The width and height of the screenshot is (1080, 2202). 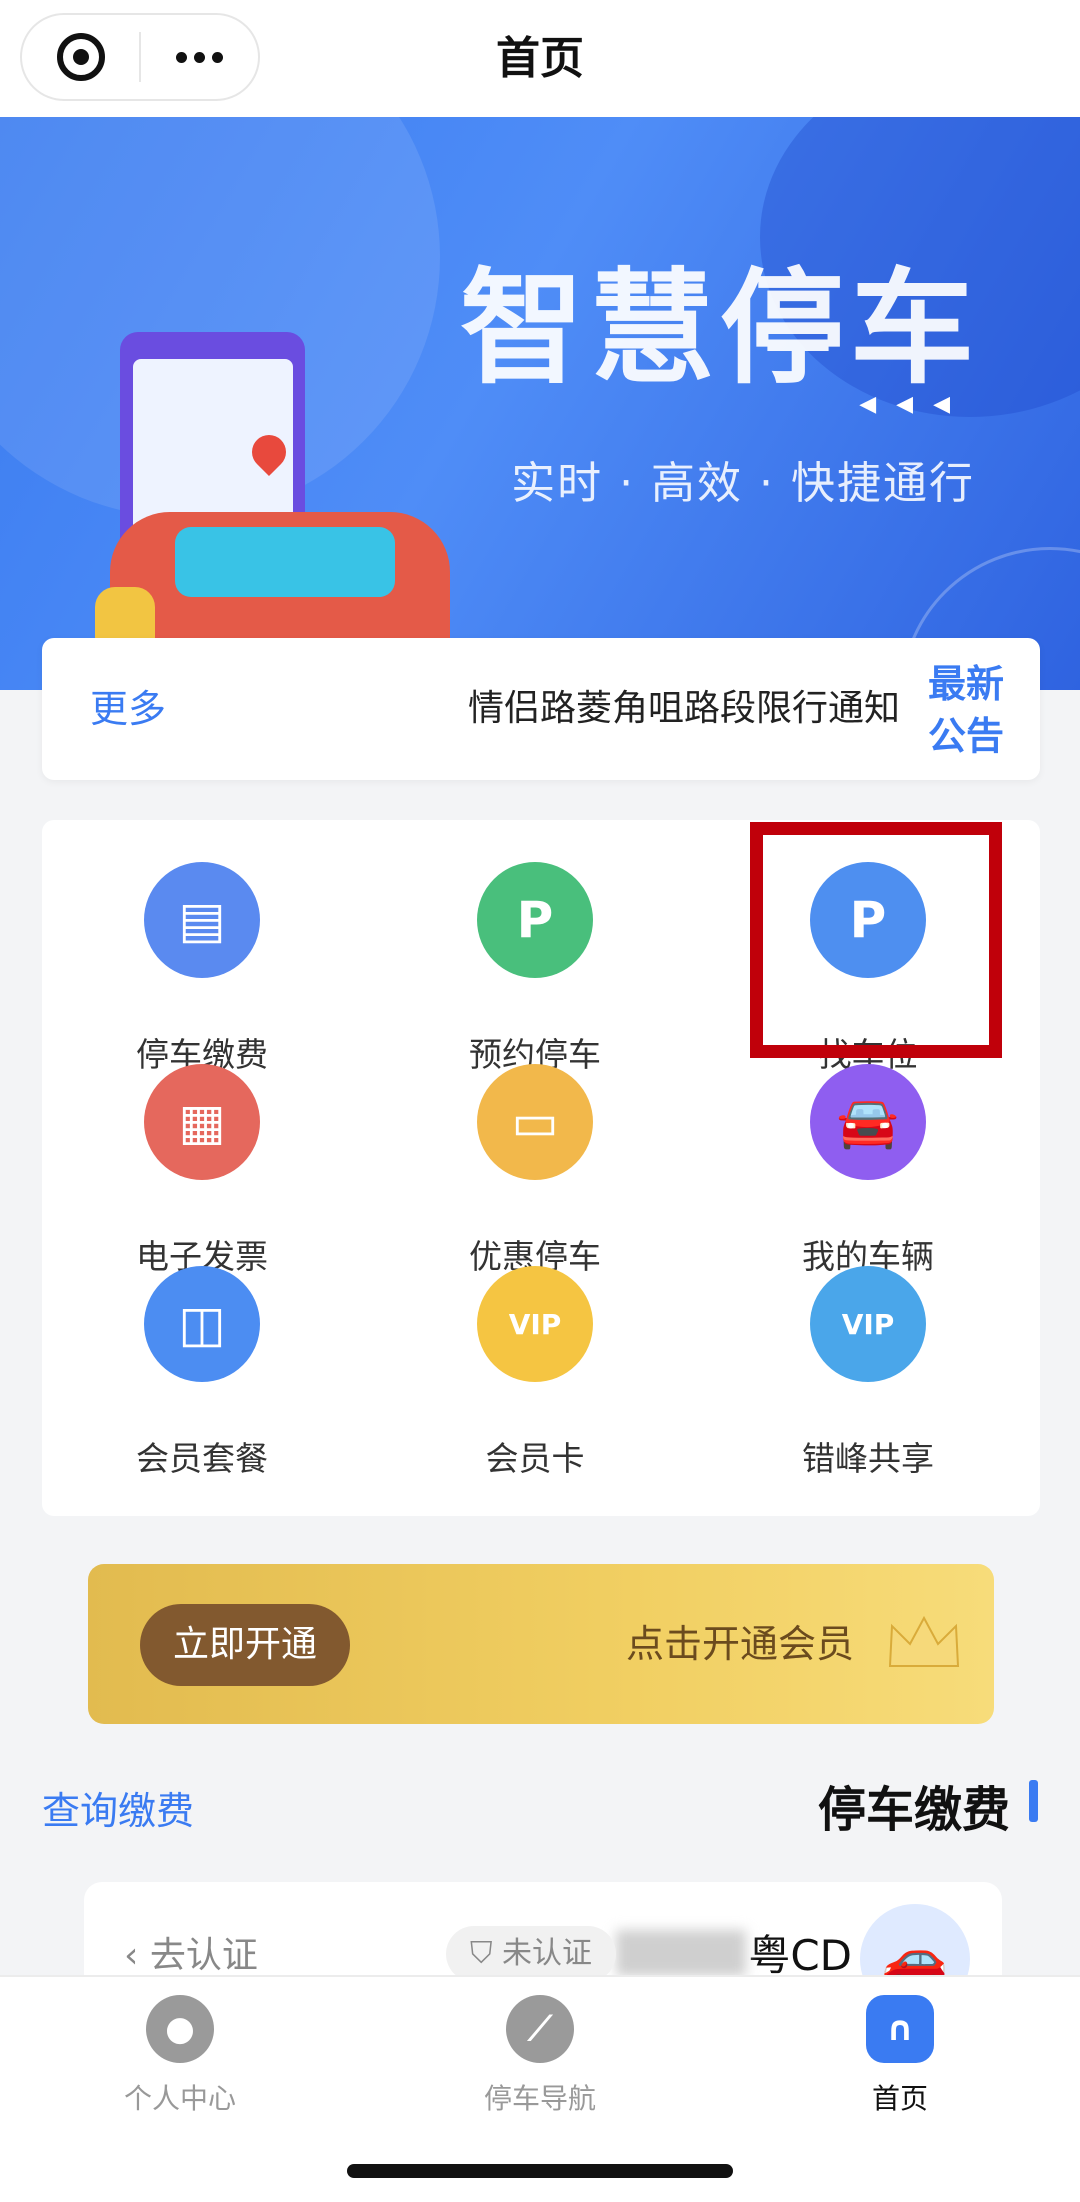 What do you see at coordinates (739, 1644) in the screenshot?
I see `member-promo-text: 点击开通会员` at bounding box center [739, 1644].